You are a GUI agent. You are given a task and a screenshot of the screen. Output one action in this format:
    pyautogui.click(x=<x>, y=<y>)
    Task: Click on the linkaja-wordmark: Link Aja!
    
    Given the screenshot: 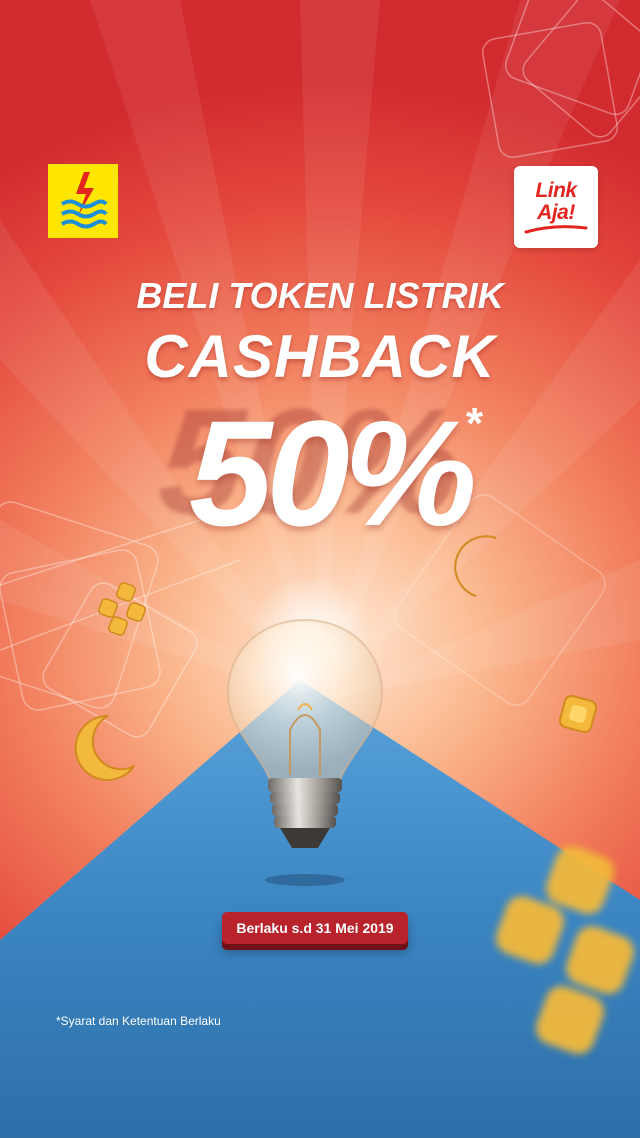 What is the action you would take?
    pyautogui.click(x=556, y=201)
    